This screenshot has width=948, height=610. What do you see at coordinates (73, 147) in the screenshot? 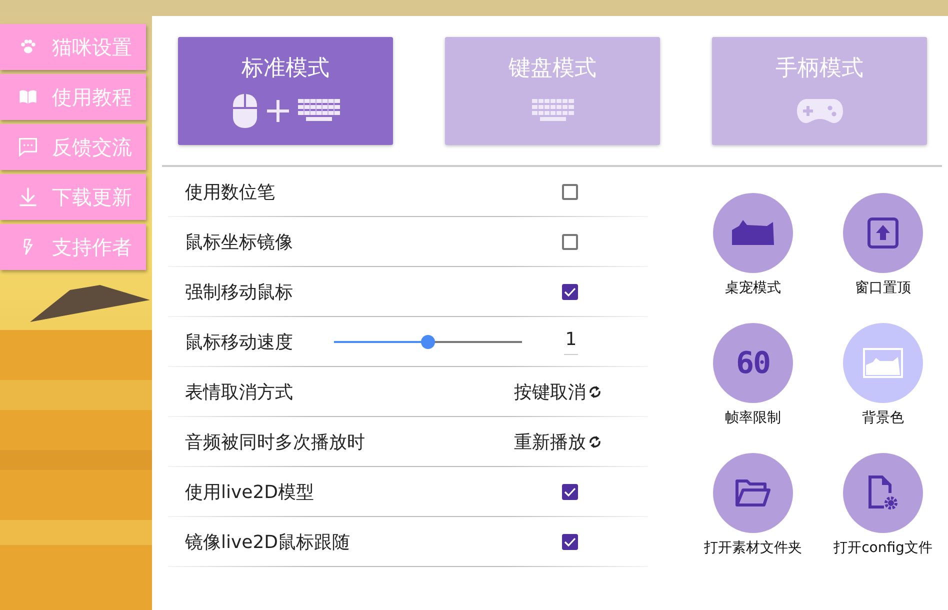
I see `sidebar-button: 反馈交流` at bounding box center [73, 147].